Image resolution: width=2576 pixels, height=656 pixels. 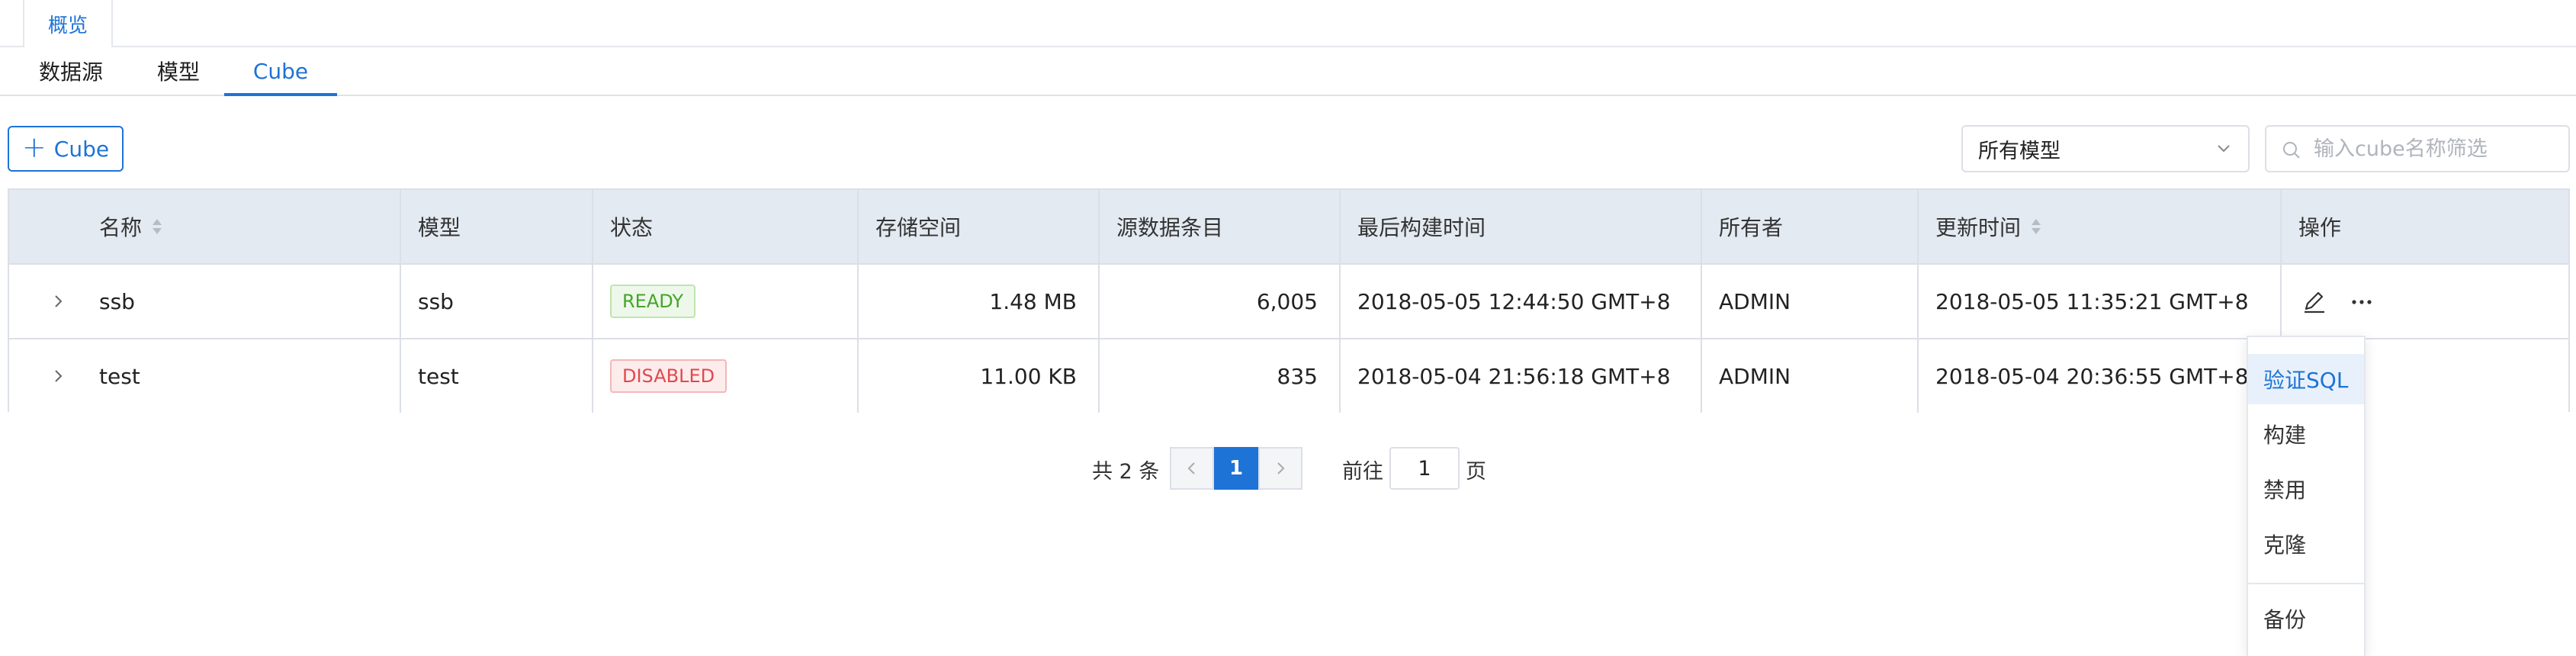 I want to click on cube-model: test, so click(x=438, y=376).